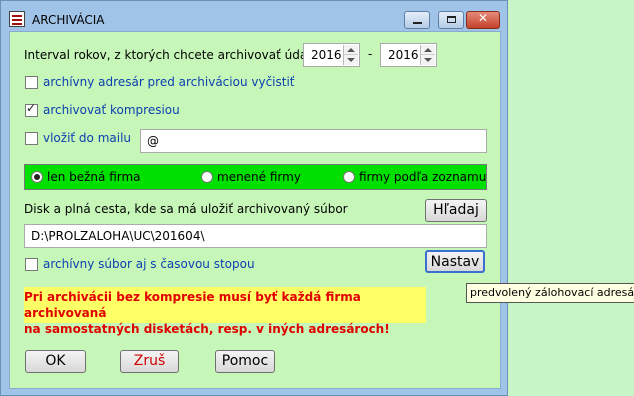 The image size is (634, 396). What do you see at coordinates (31, 109) in the screenshot?
I see `compress-checkbox` at bounding box center [31, 109].